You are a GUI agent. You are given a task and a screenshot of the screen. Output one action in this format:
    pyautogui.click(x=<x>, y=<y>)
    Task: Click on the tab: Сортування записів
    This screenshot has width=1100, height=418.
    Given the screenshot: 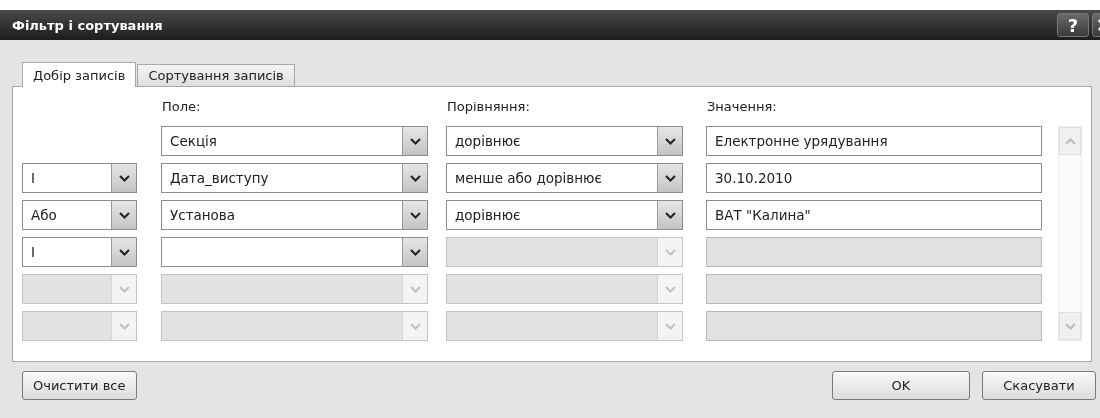 What is the action you would take?
    pyautogui.click(x=216, y=75)
    